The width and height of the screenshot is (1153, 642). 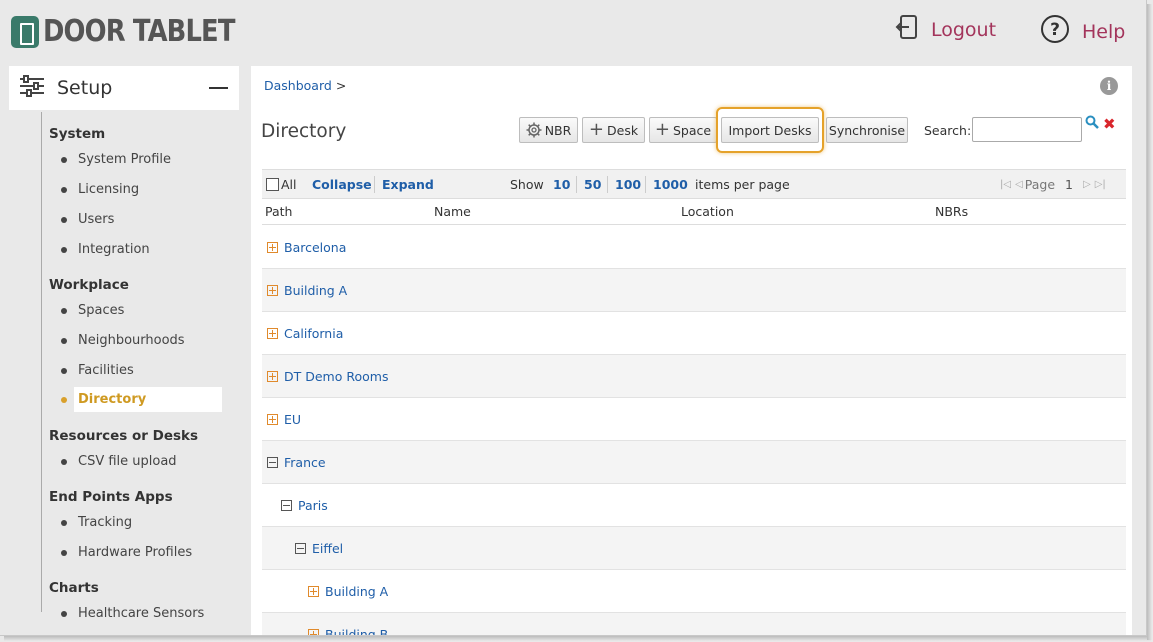 What do you see at coordinates (327, 548) in the screenshot?
I see `row-path-link: Eiffel` at bounding box center [327, 548].